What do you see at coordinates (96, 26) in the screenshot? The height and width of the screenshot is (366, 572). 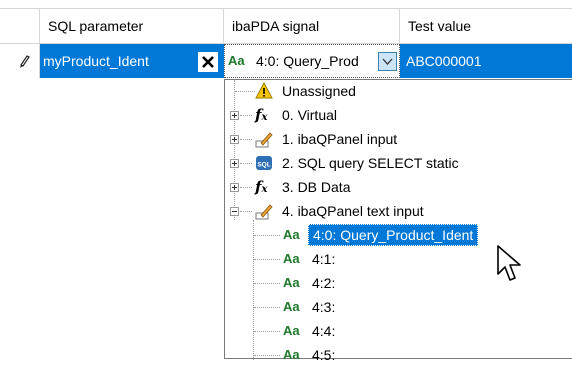 I see `column-header-label: SQL parameter` at bounding box center [96, 26].